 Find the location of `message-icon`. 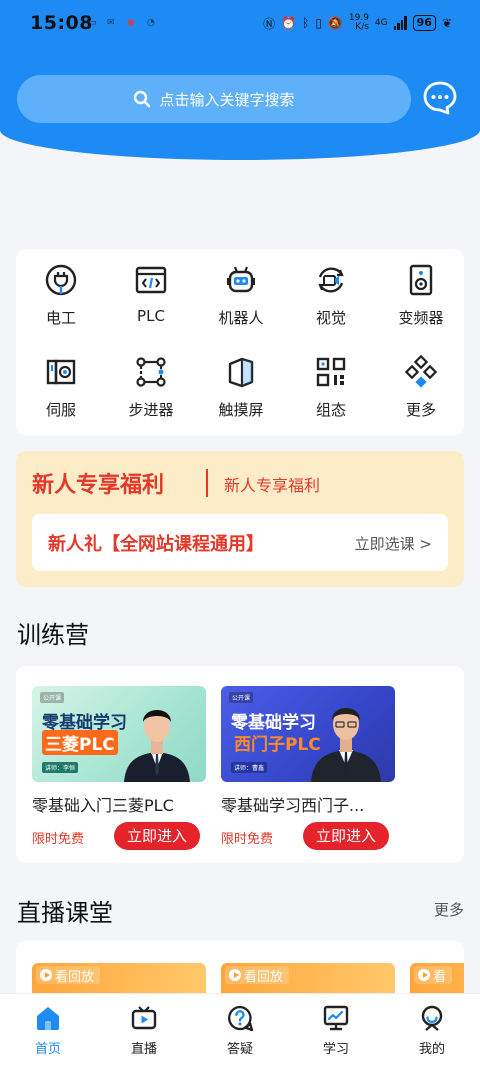

message-icon is located at coordinates (440, 98).